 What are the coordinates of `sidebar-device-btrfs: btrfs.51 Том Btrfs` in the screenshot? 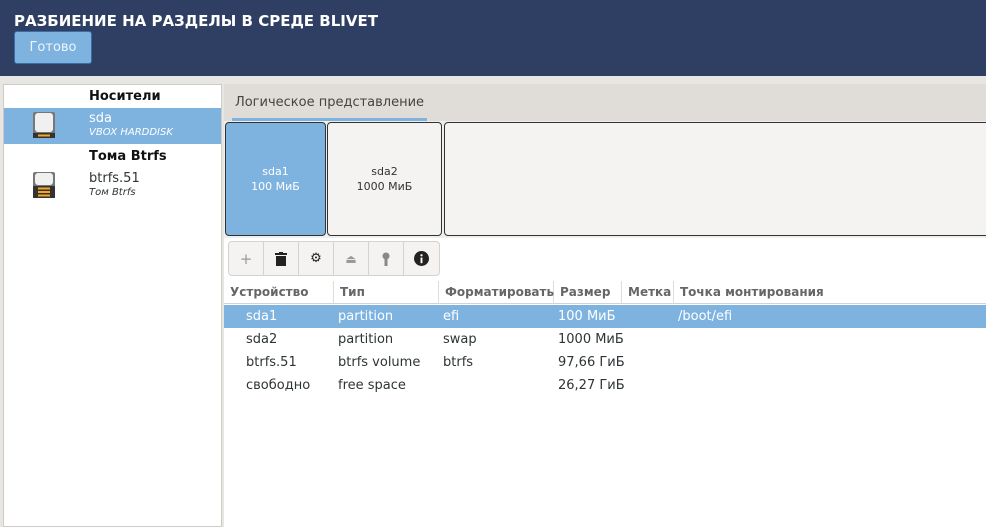 It's located at (112, 186).